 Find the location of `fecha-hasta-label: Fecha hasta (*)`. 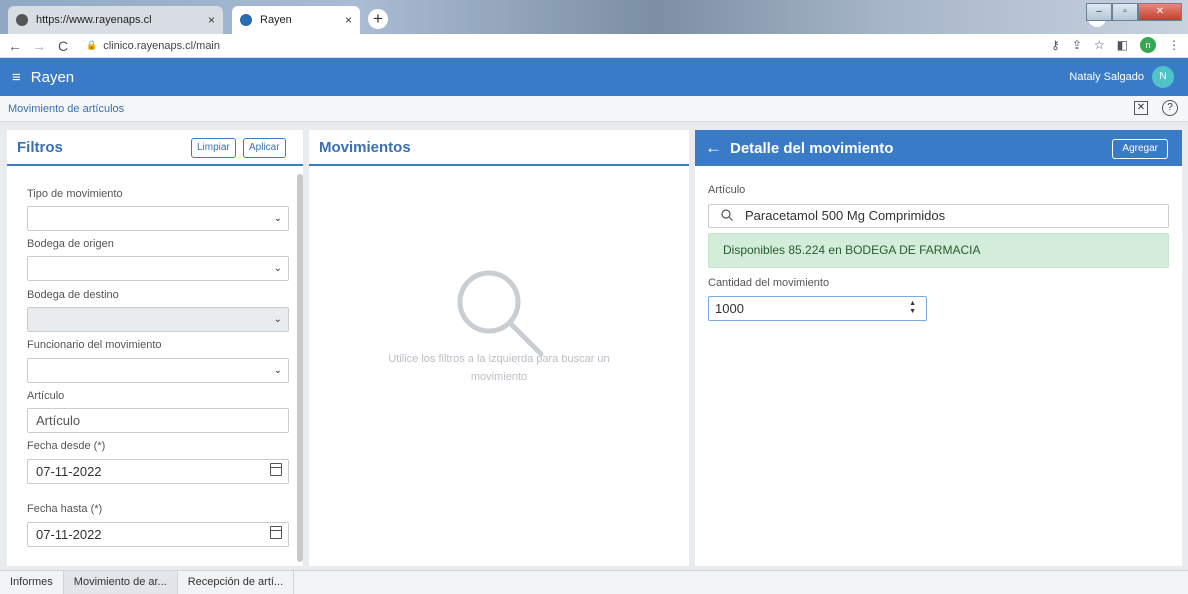

fecha-hasta-label: Fecha hasta (*) is located at coordinates (65, 509).